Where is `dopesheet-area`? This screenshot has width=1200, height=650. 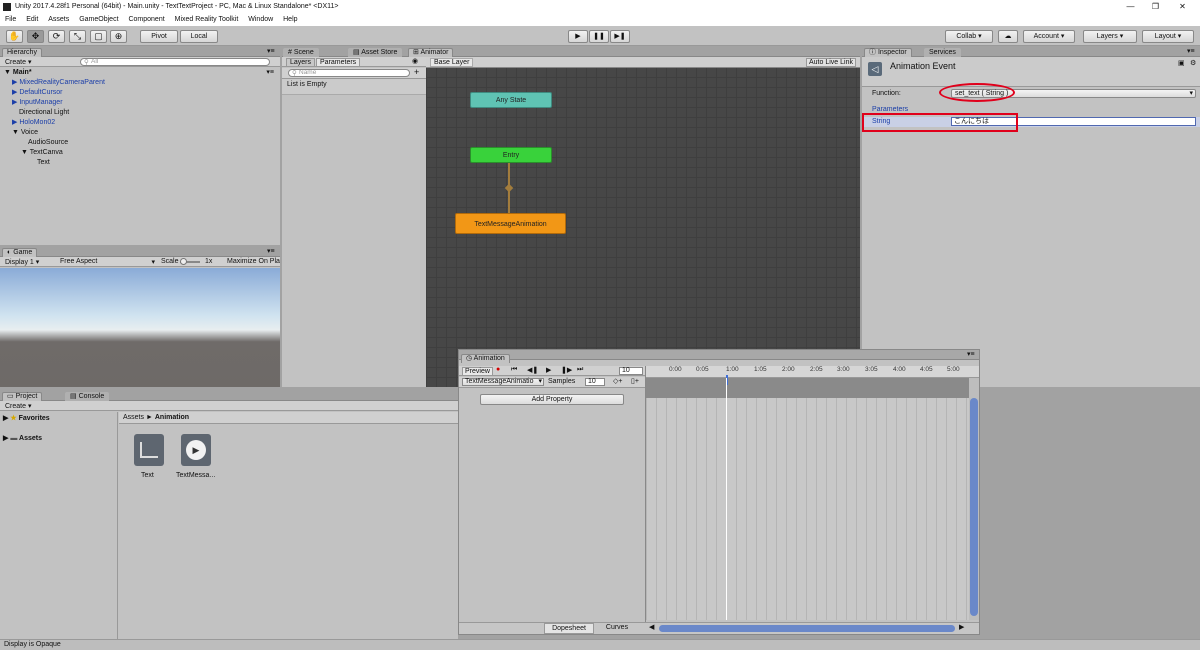
dopesheet-area is located at coordinates (807, 499).